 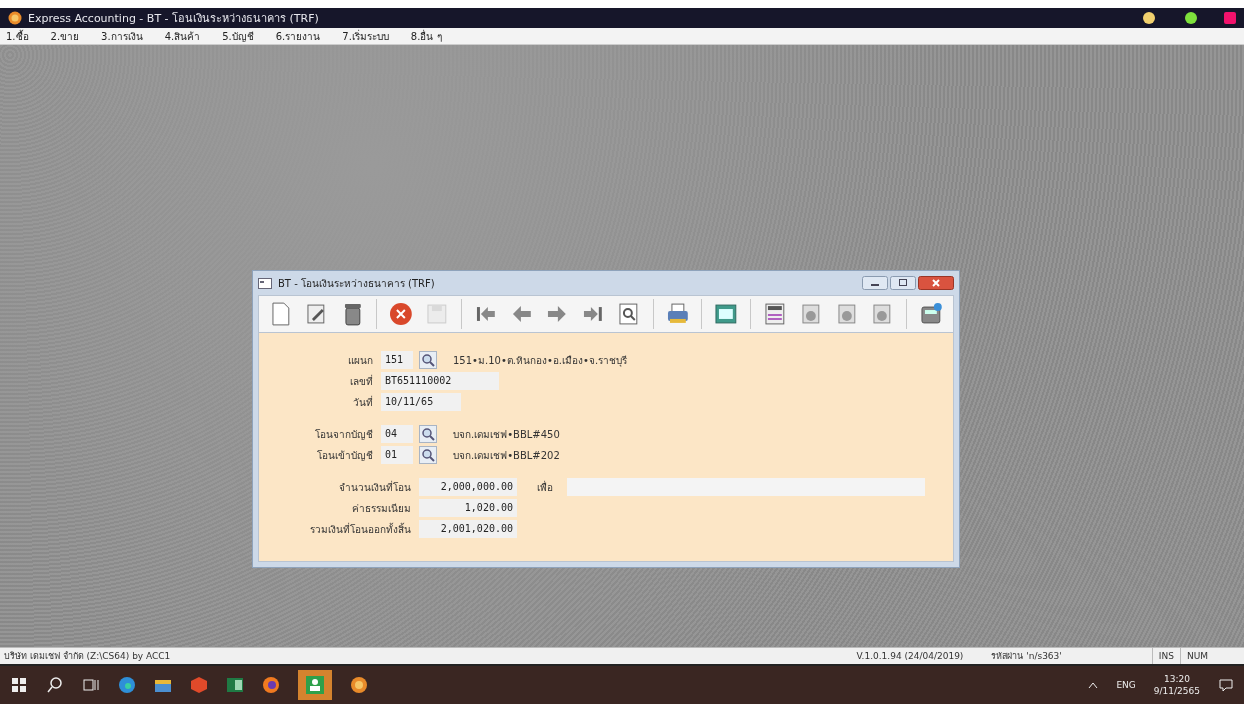 I want to click on person-app-icon, so click(x=315, y=685).